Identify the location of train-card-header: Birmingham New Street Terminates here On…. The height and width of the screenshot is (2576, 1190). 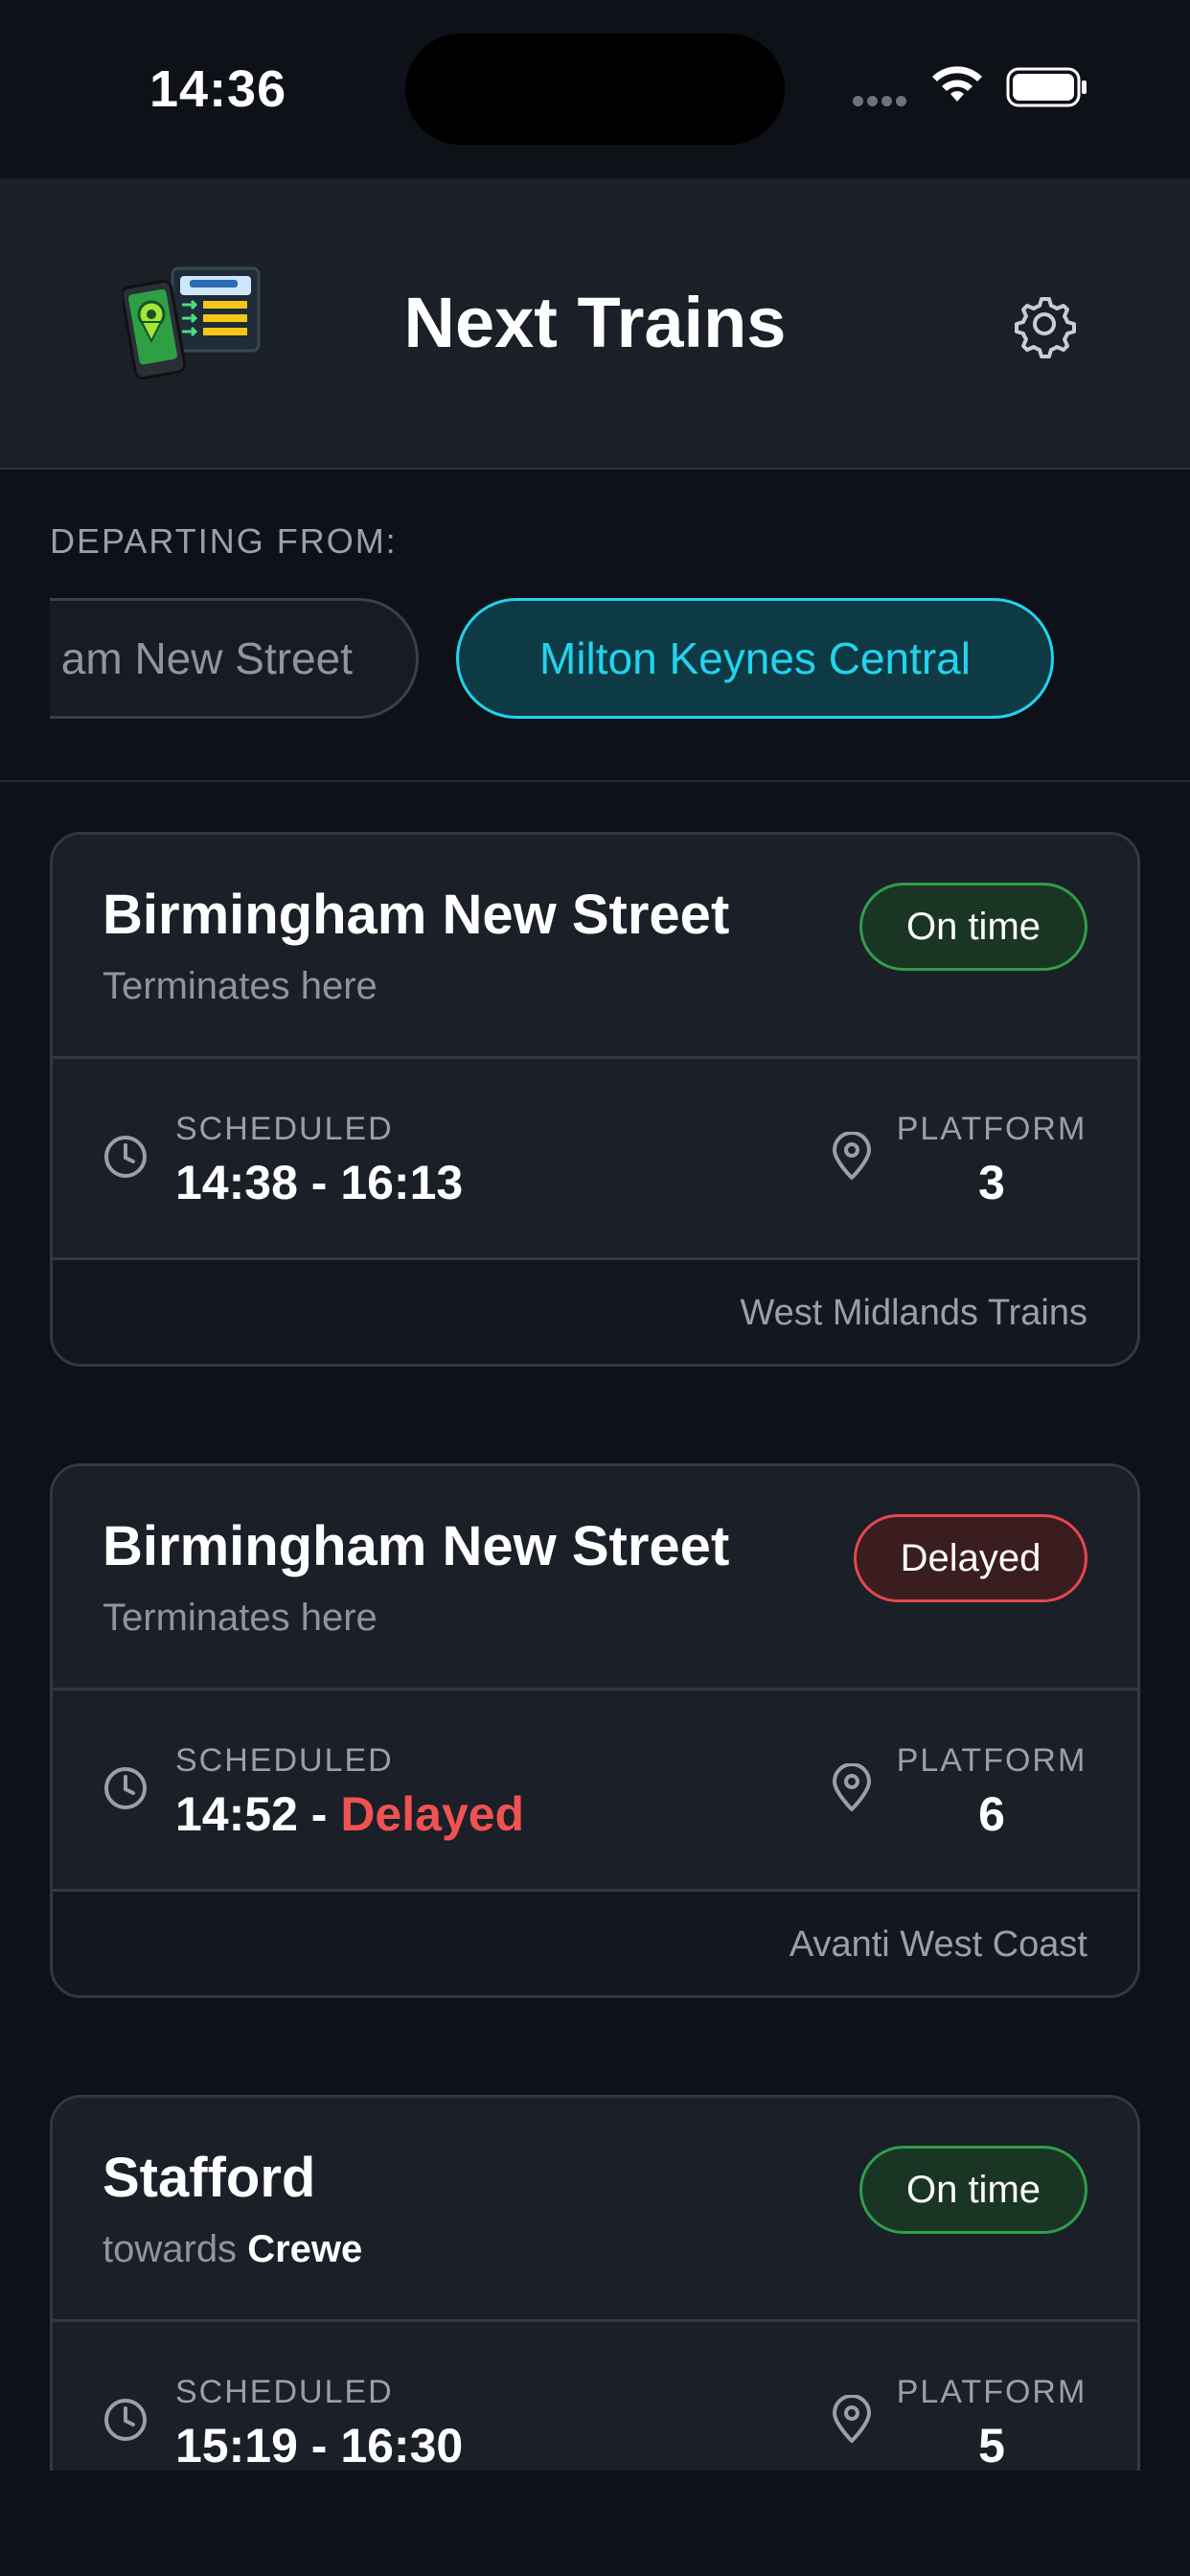
(595, 947).